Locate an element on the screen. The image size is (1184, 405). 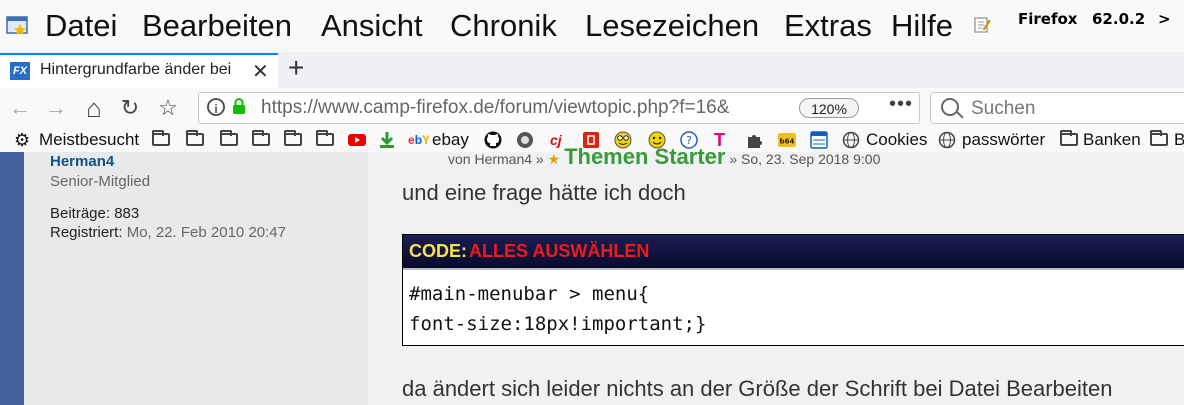
gear-icon: ⚙ is located at coordinates (22, 140).